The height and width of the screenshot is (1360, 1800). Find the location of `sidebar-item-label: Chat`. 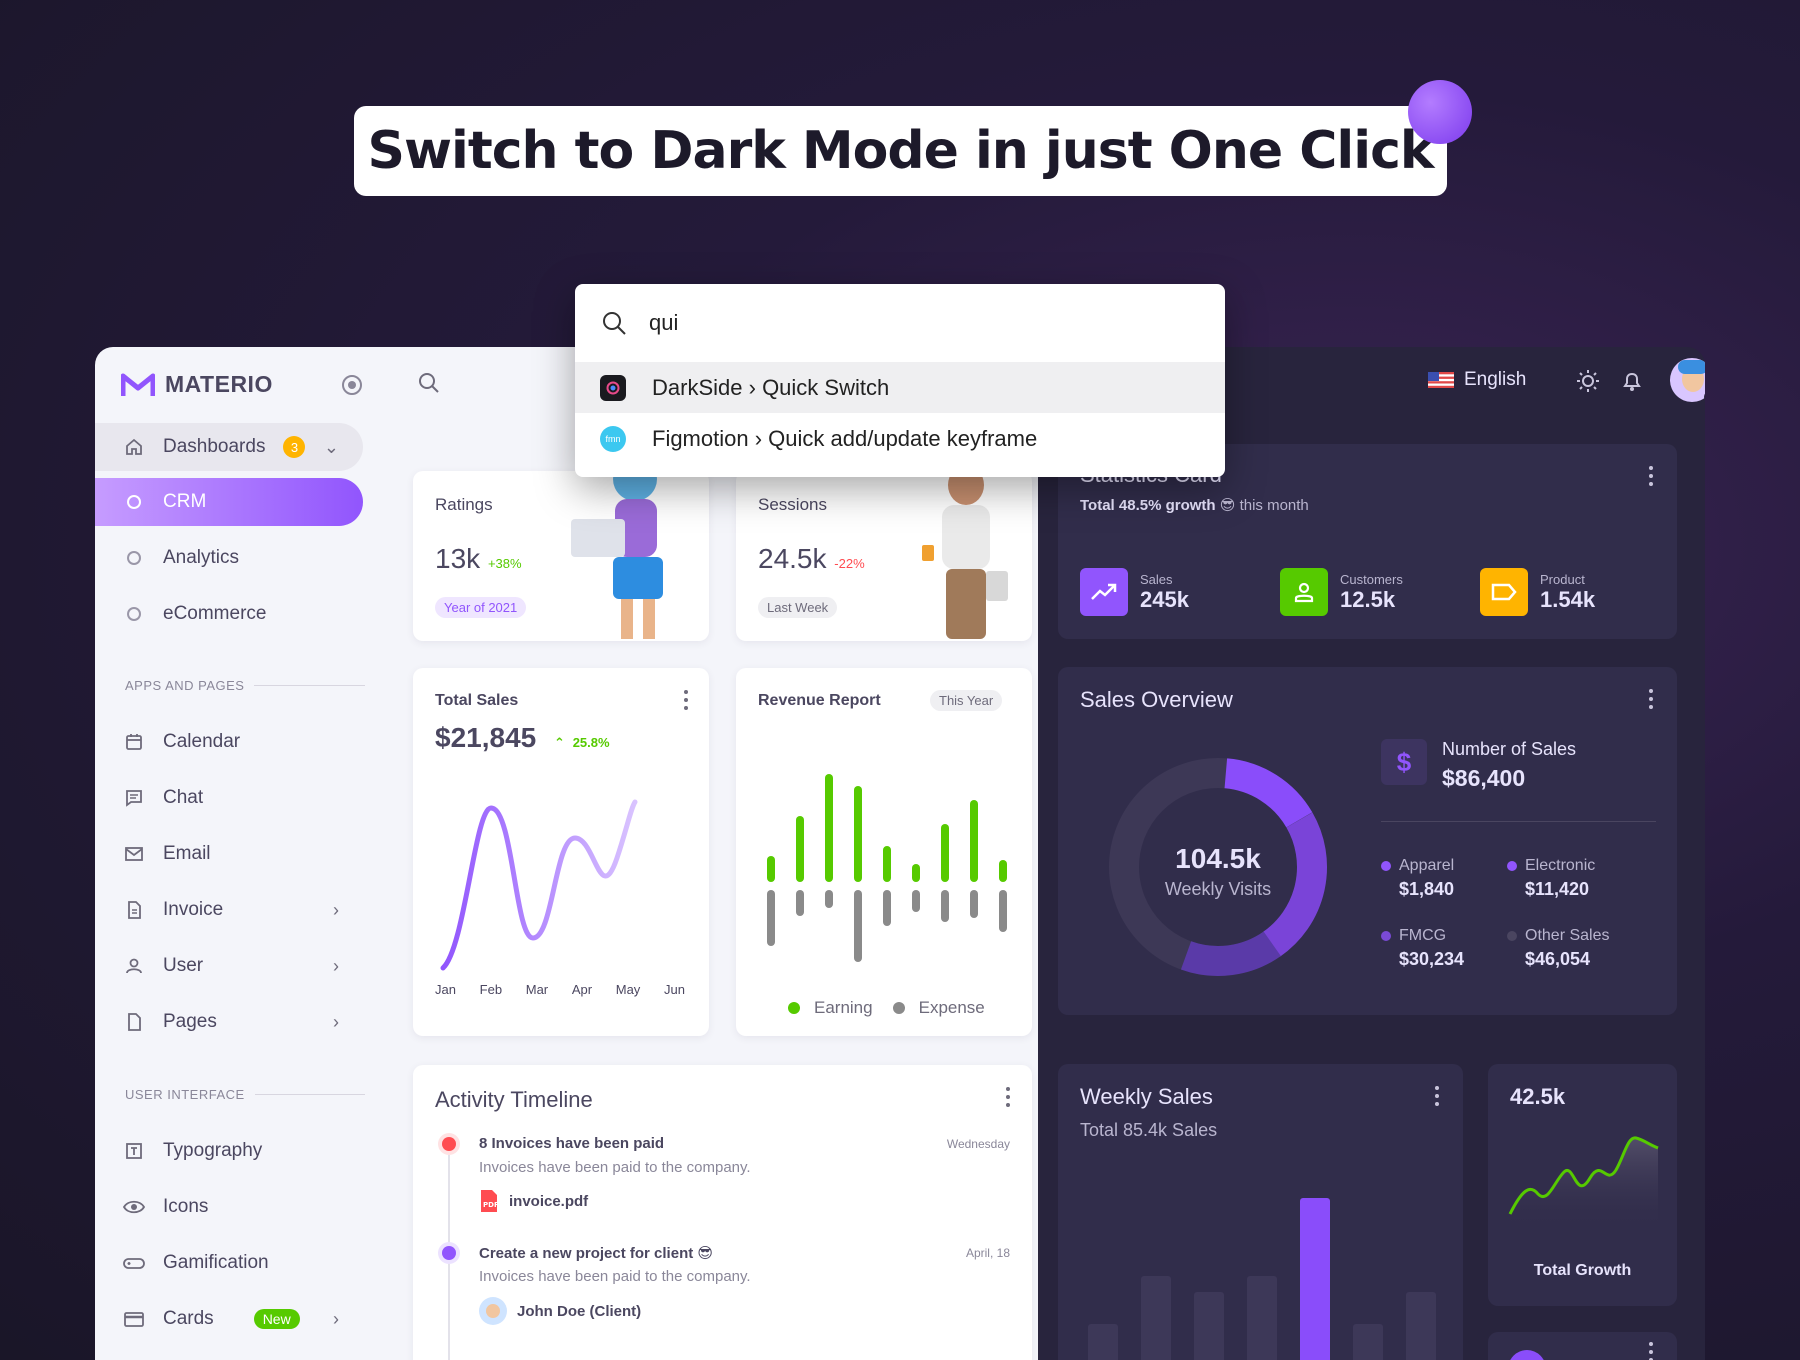

sidebar-item-label: Chat is located at coordinates (183, 797).